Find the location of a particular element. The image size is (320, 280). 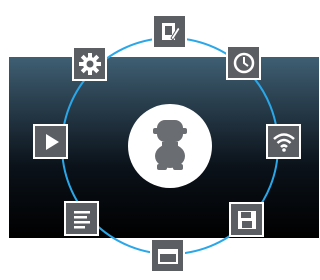

document-lines-icon is located at coordinates (81, 219).